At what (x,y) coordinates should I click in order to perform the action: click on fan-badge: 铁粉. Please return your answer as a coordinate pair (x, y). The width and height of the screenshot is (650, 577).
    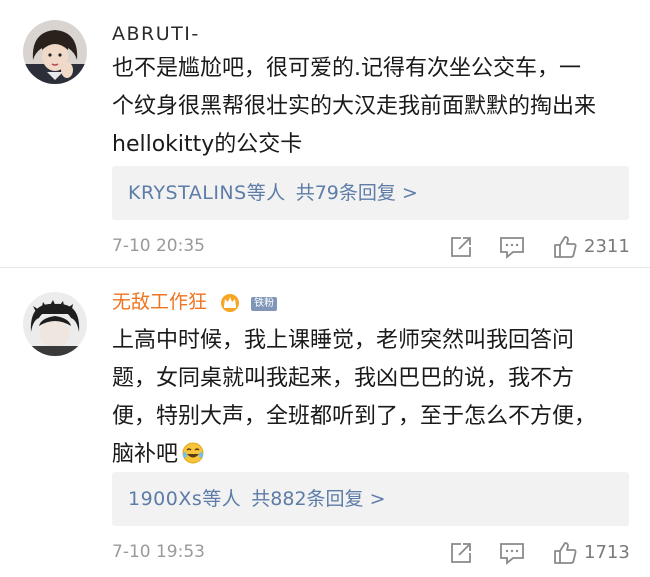
    Looking at the image, I should click on (264, 304).